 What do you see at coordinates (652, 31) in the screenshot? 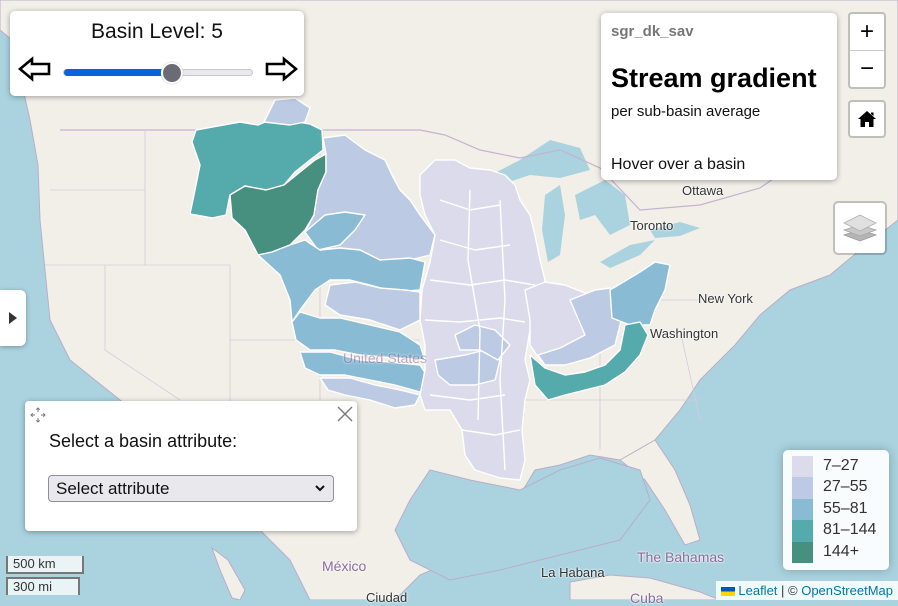
I see `attribute-code: sgr_dk_sav` at bounding box center [652, 31].